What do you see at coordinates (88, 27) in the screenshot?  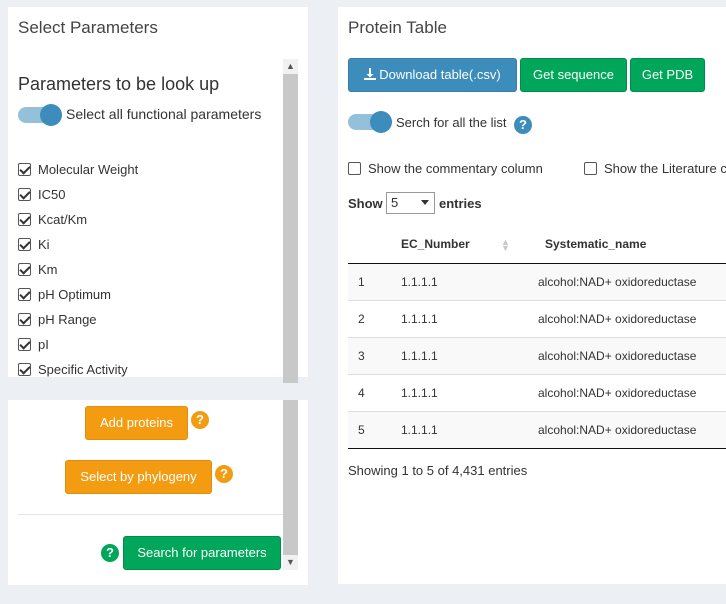 I see `panel-title: Select Parameters` at bounding box center [88, 27].